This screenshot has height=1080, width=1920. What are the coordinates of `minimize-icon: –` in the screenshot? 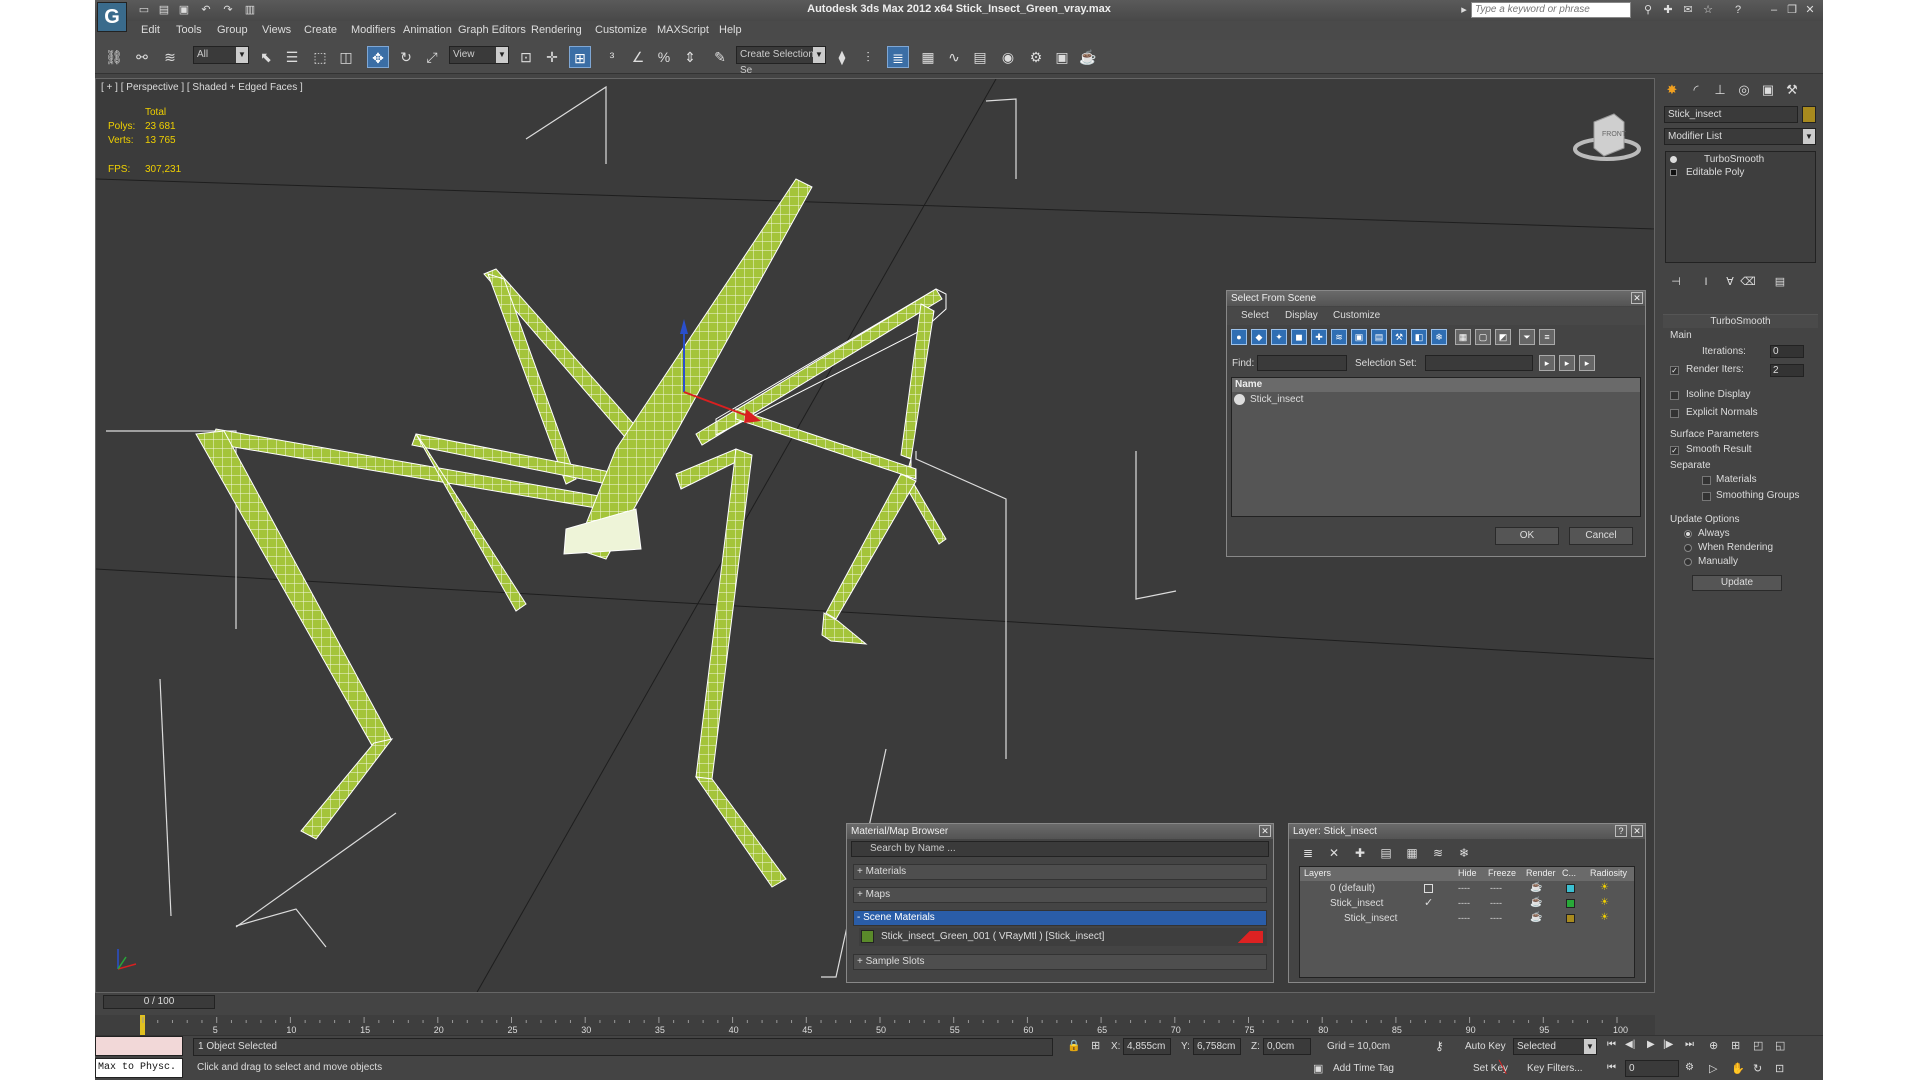 It's located at (1774, 10).